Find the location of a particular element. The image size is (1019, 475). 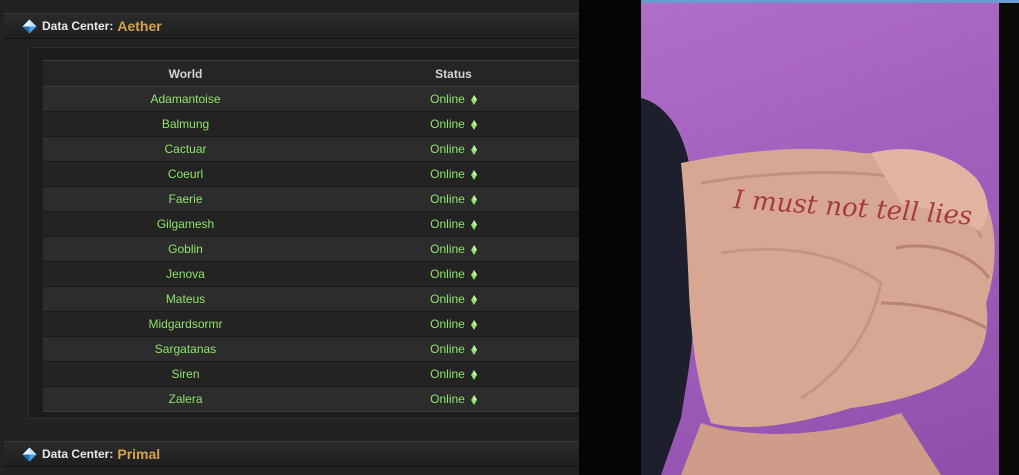

column-header-status: Status is located at coordinates (453, 73).